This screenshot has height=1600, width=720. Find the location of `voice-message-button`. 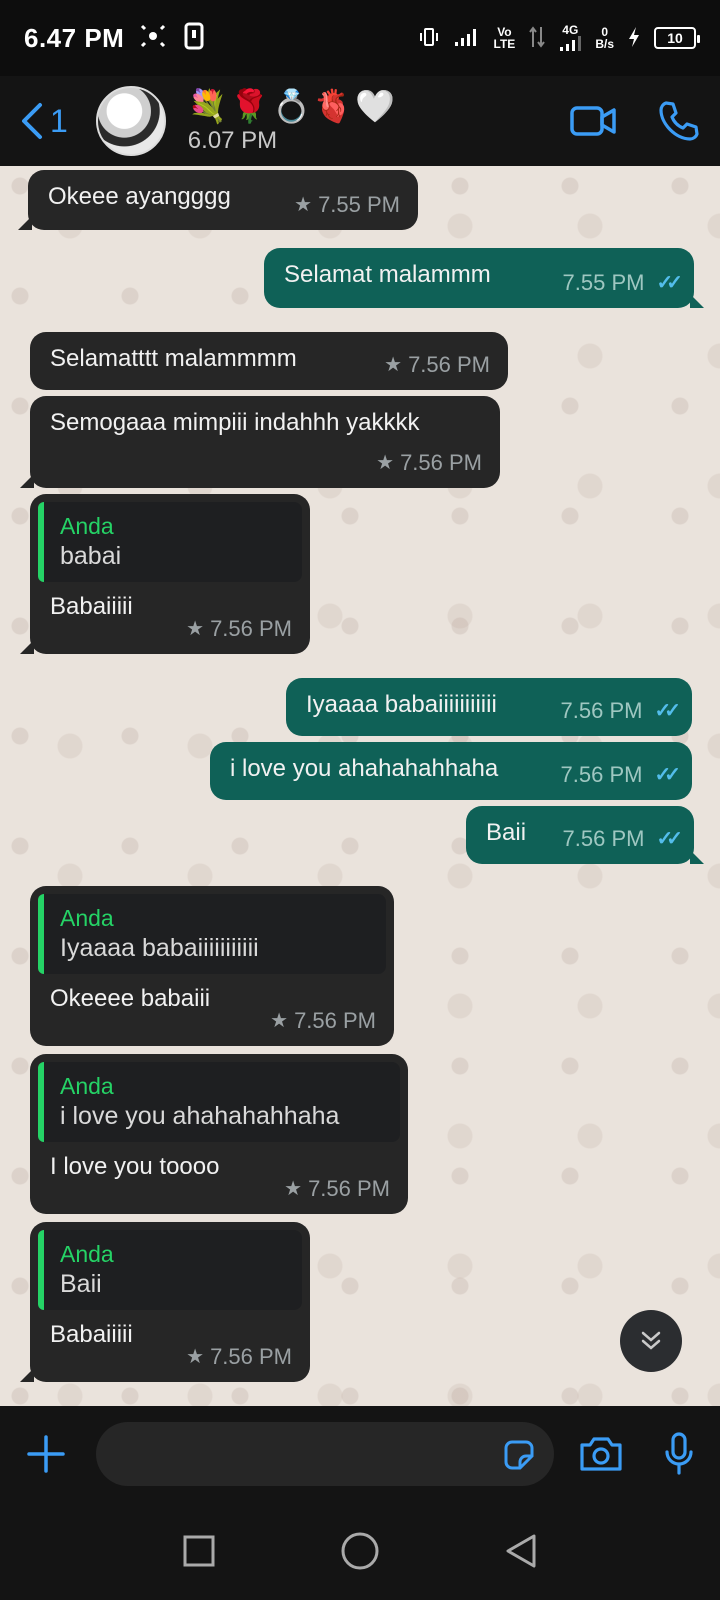

voice-message-button is located at coordinates (679, 1454).